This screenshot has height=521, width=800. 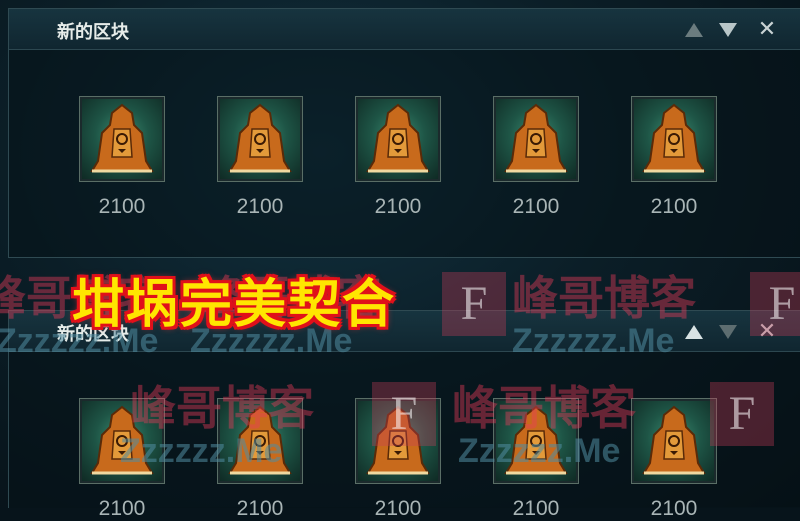 I want to click on crucible-banner: 坩埚完美契合, so click(x=234, y=305).